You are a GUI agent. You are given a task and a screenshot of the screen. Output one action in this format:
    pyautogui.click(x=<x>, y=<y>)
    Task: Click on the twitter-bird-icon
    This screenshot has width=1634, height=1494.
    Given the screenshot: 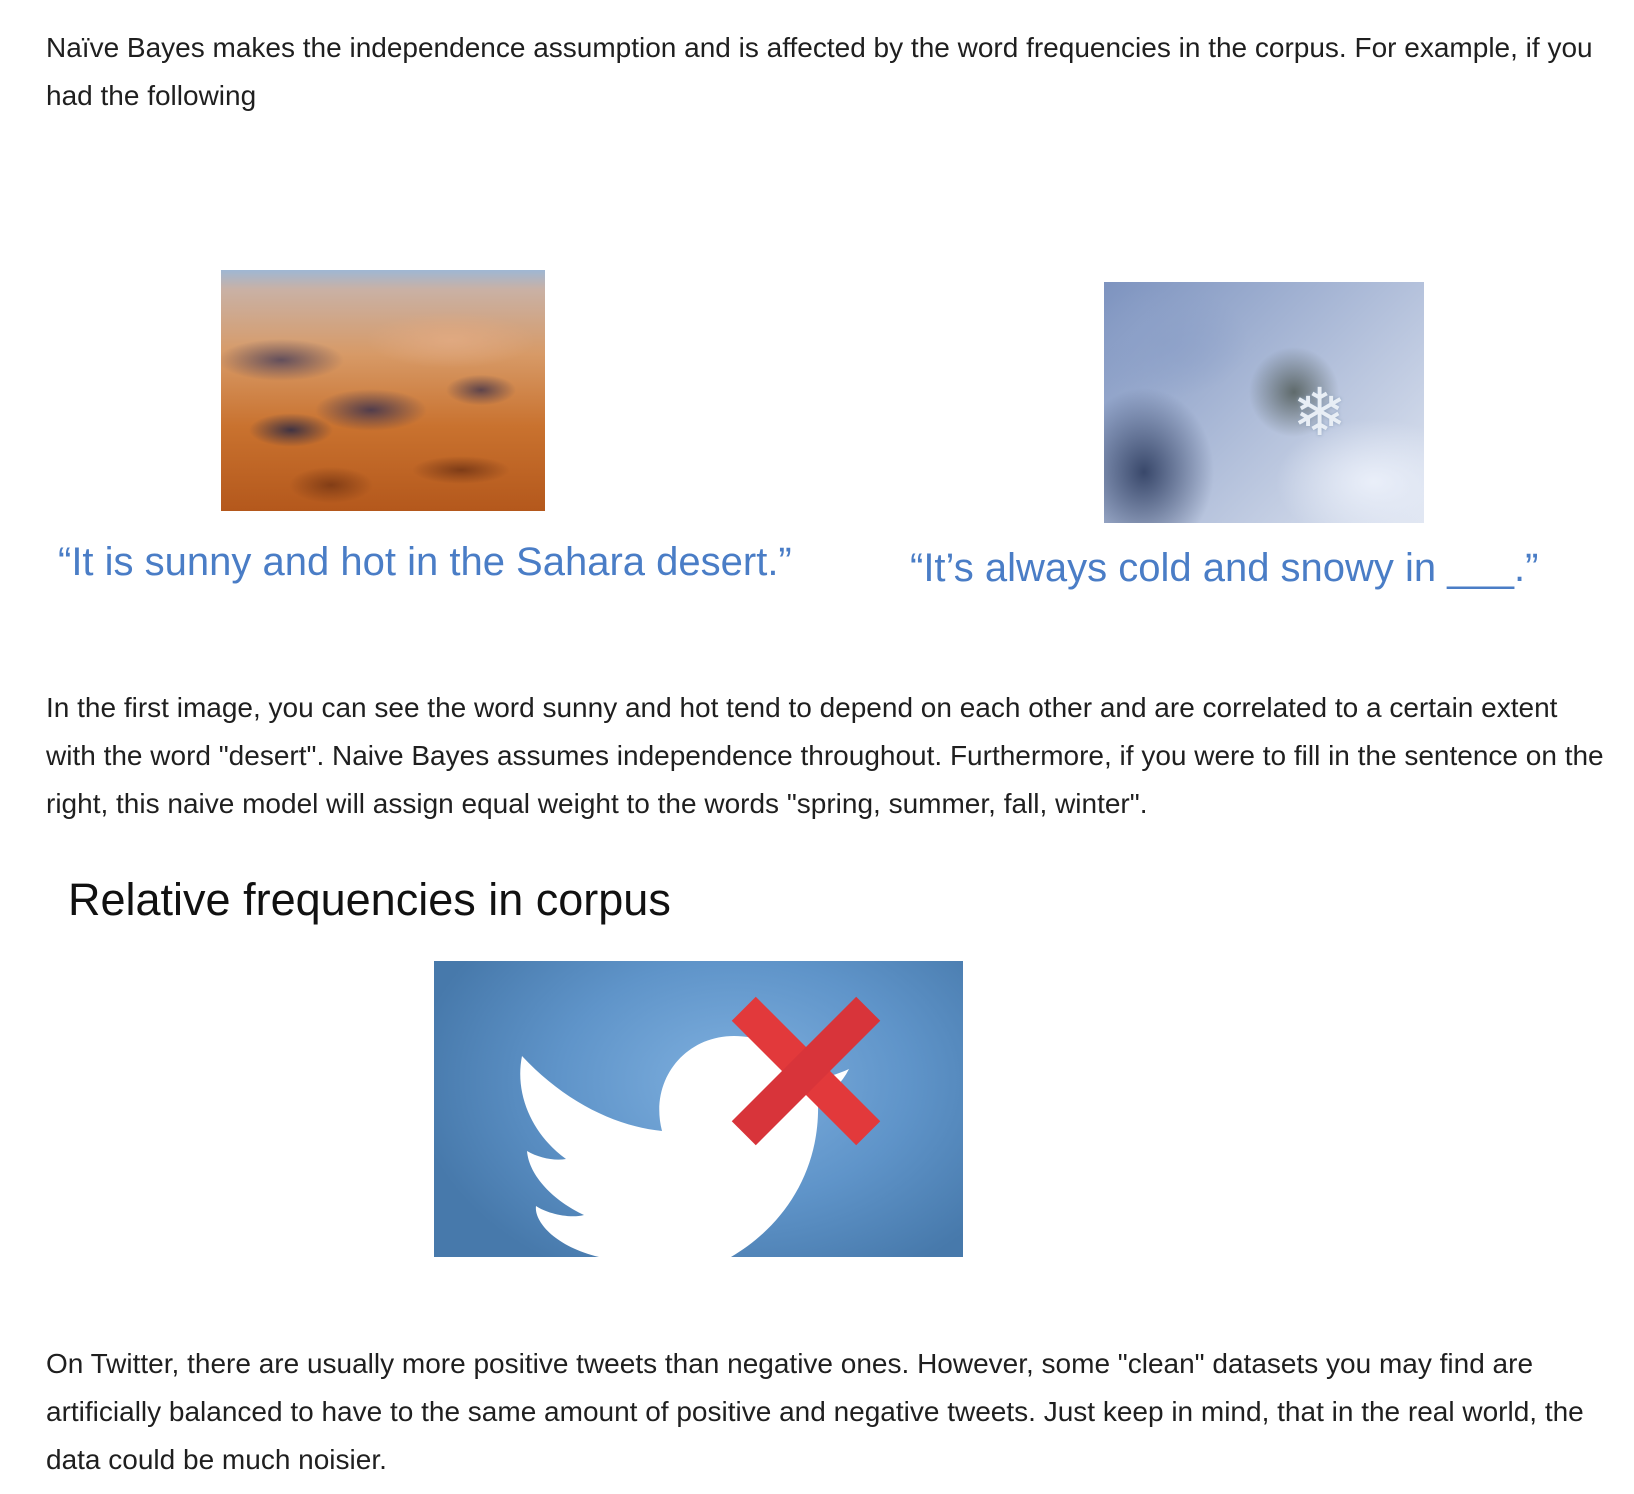 What is the action you would take?
    pyautogui.click(x=700, y=1126)
    